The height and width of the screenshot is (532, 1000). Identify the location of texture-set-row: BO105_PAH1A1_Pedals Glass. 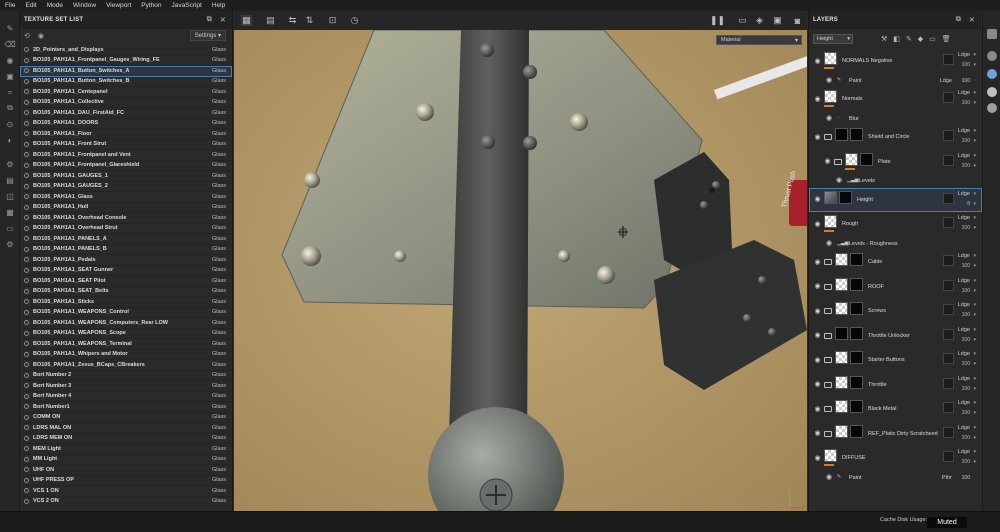
(126, 260).